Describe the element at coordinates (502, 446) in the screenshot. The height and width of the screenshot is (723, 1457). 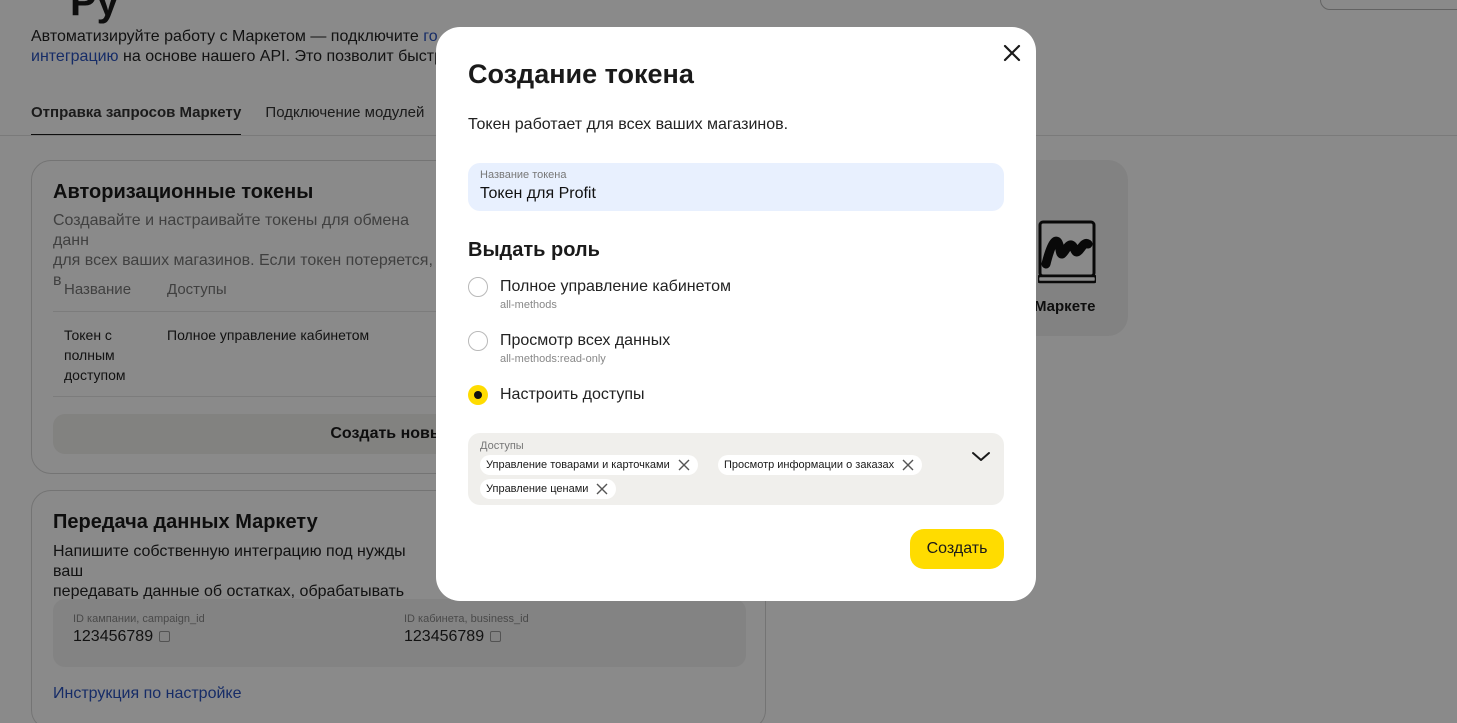
I see `access-label: Доступы` at that location.